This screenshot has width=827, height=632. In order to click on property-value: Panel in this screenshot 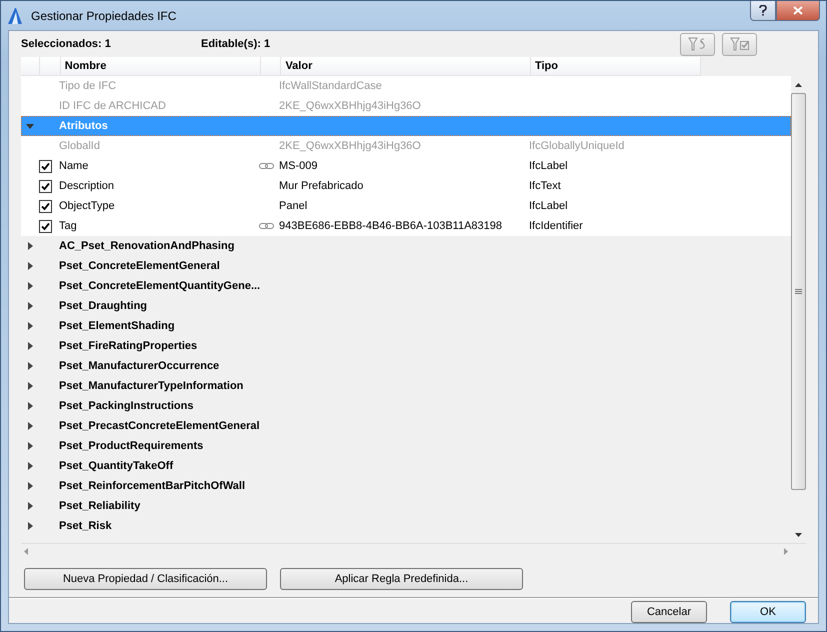, I will do `click(293, 206)`.